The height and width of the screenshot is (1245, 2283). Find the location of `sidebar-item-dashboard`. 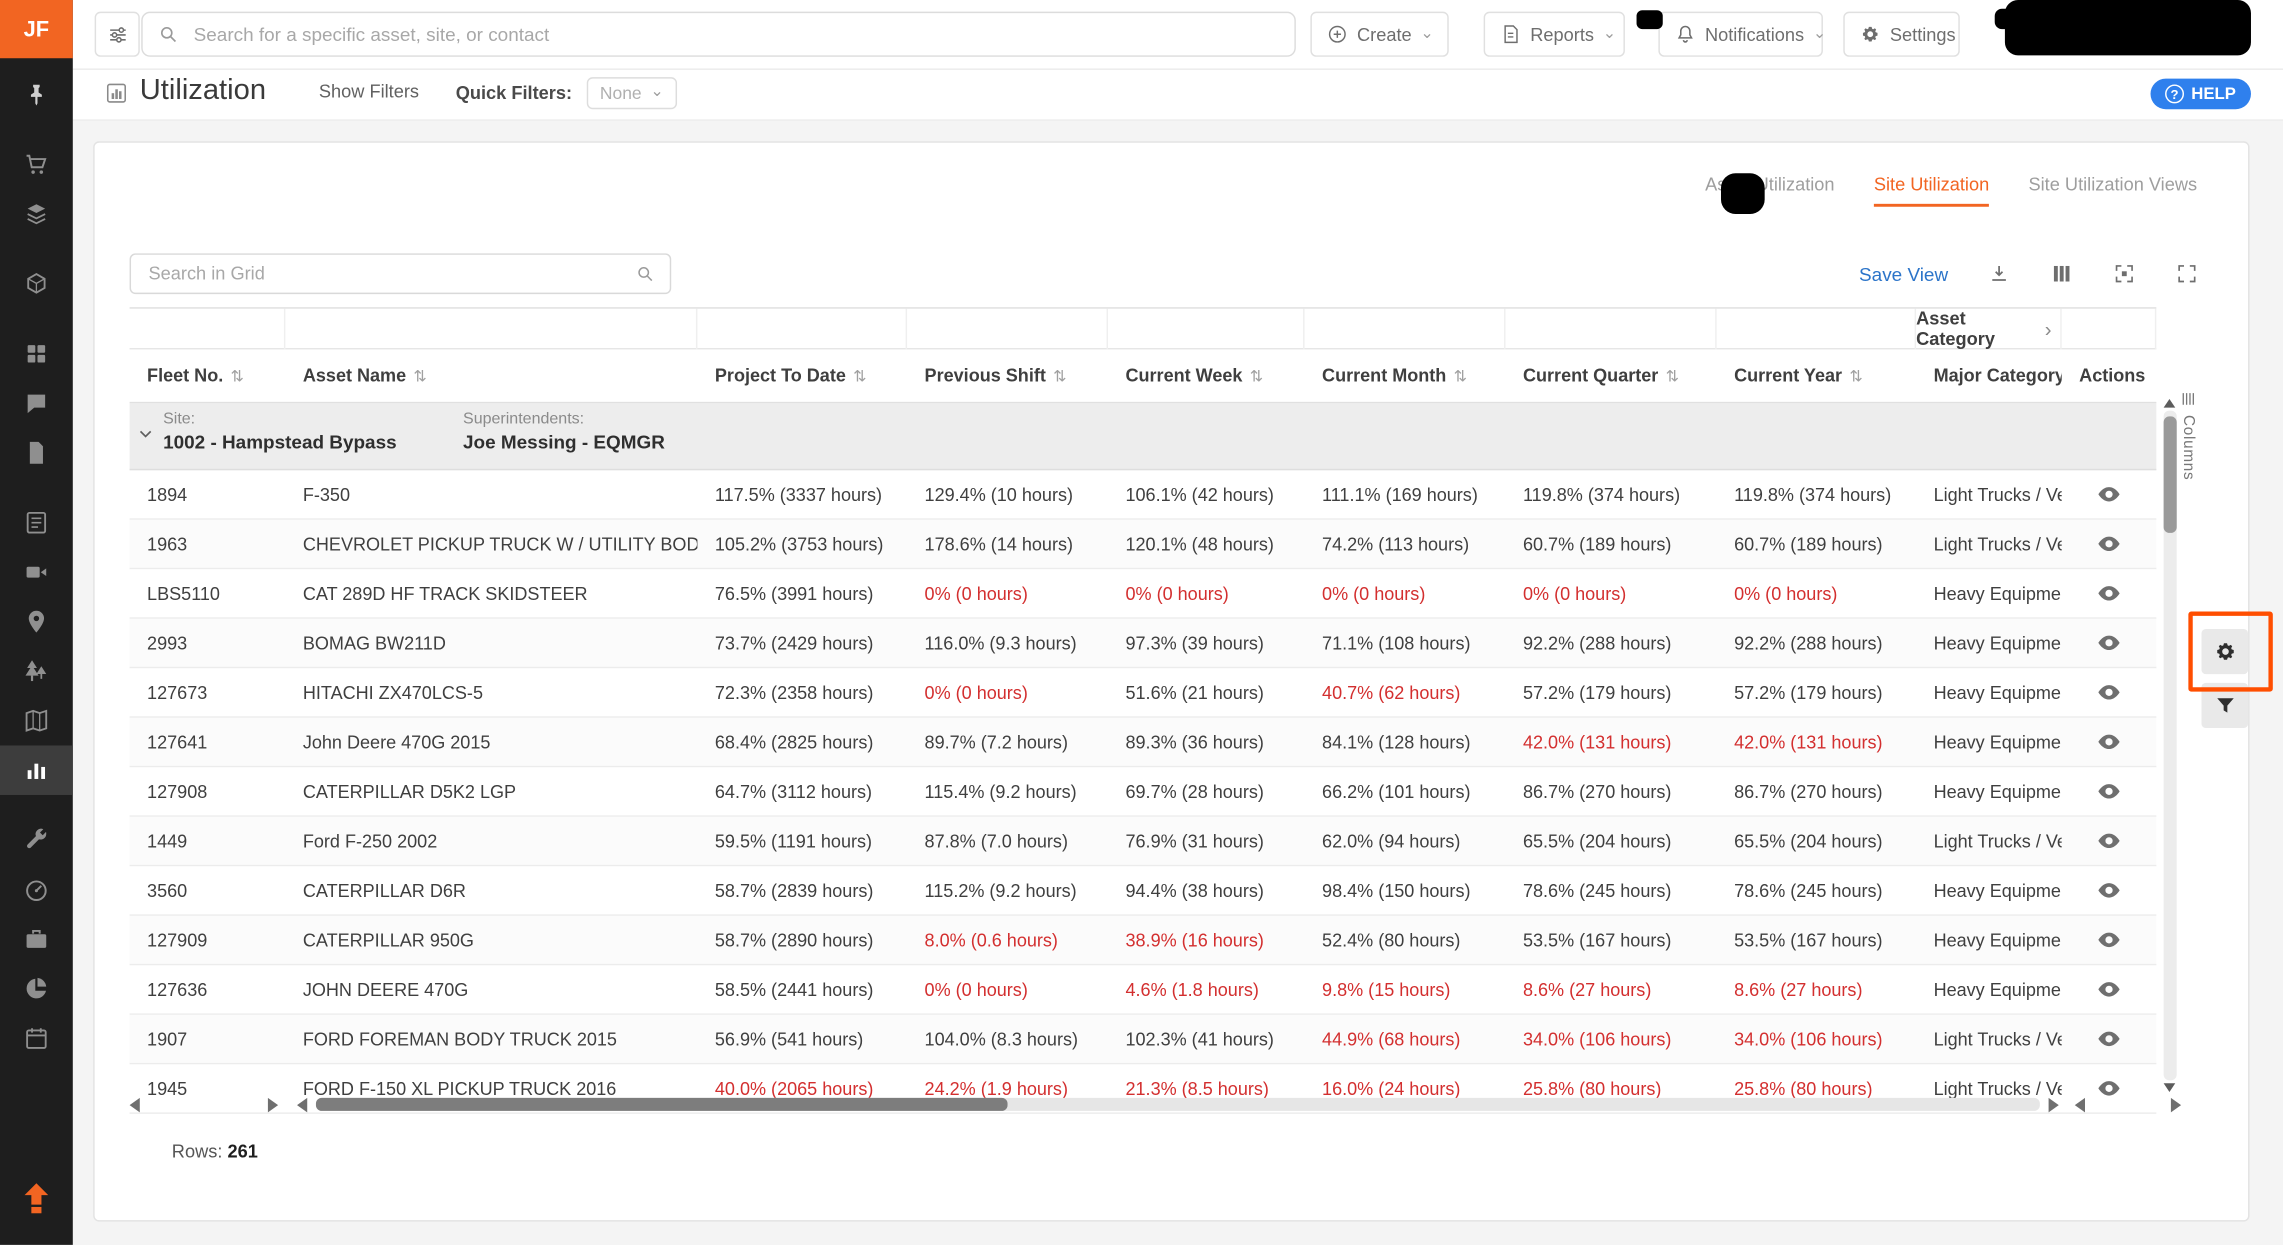

sidebar-item-dashboard is located at coordinates (36, 354).